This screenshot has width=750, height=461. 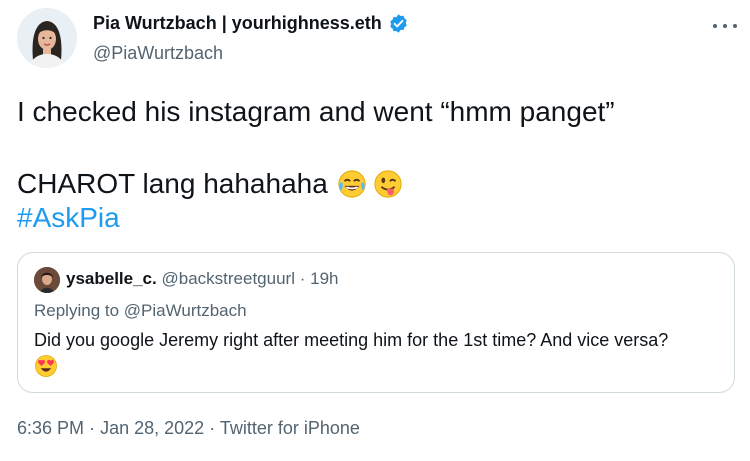 What do you see at coordinates (725, 26) in the screenshot?
I see `more-options-icon` at bounding box center [725, 26].